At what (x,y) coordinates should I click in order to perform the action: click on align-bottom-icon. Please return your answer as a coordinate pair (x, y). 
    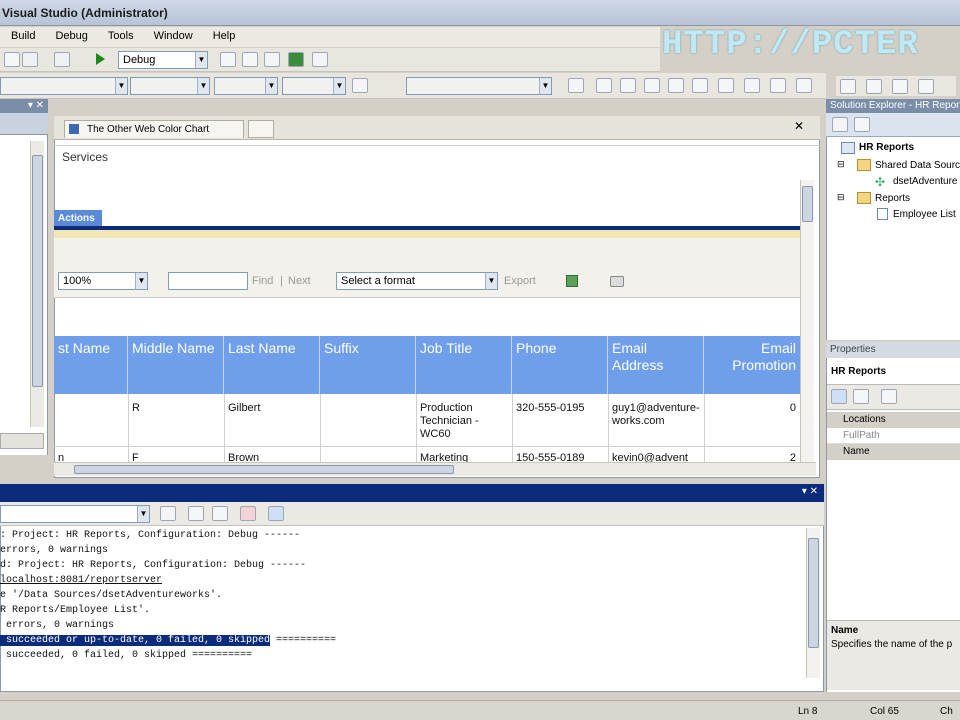
    Looking at the image, I should click on (700, 85).